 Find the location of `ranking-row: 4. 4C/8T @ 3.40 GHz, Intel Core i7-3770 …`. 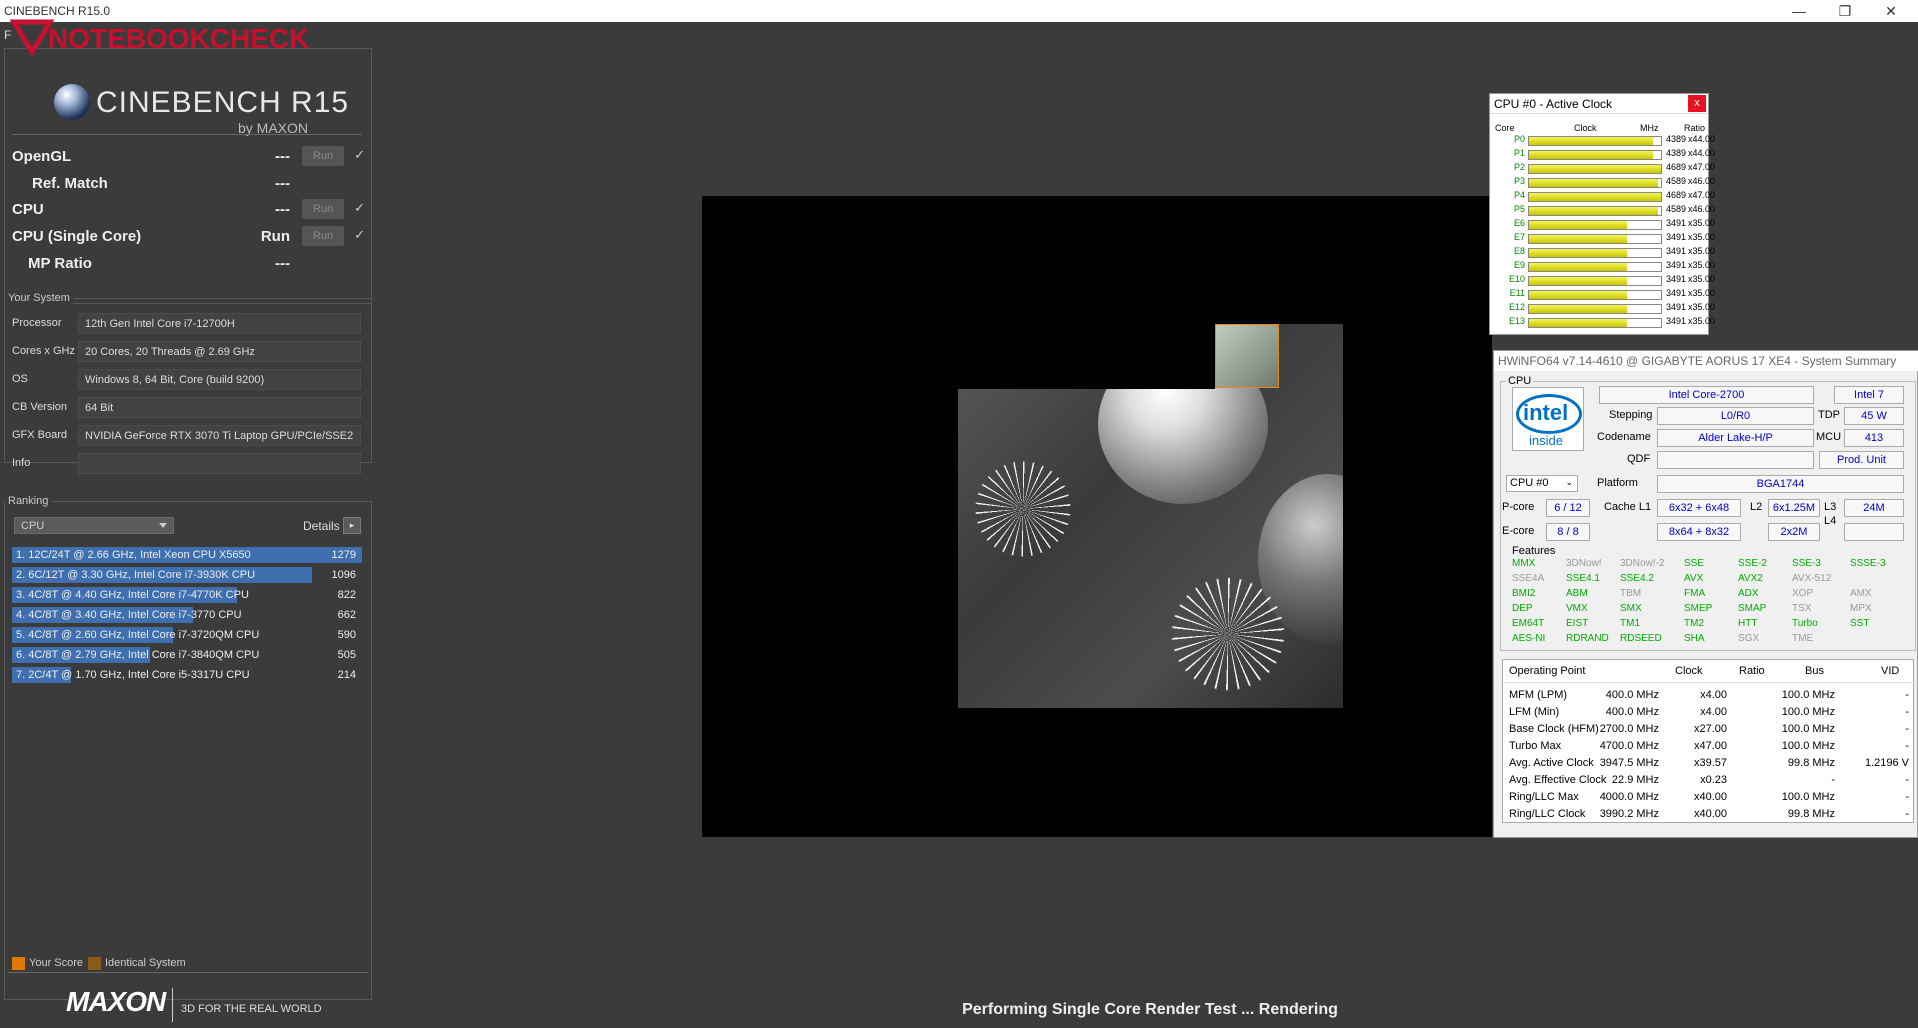

ranking-row: 4. 4C/8T @ 3.40 GHz, Intel Core i7-3770 … is located at coordinates (187, 615).